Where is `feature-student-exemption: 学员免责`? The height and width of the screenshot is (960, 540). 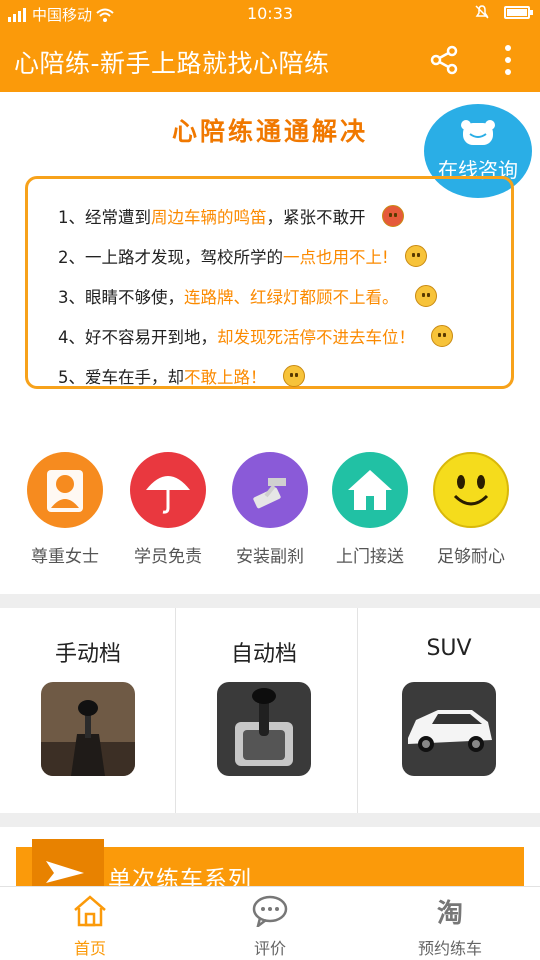
feature-student-exemption: 学员免责 is located at coordinates (168, 509).